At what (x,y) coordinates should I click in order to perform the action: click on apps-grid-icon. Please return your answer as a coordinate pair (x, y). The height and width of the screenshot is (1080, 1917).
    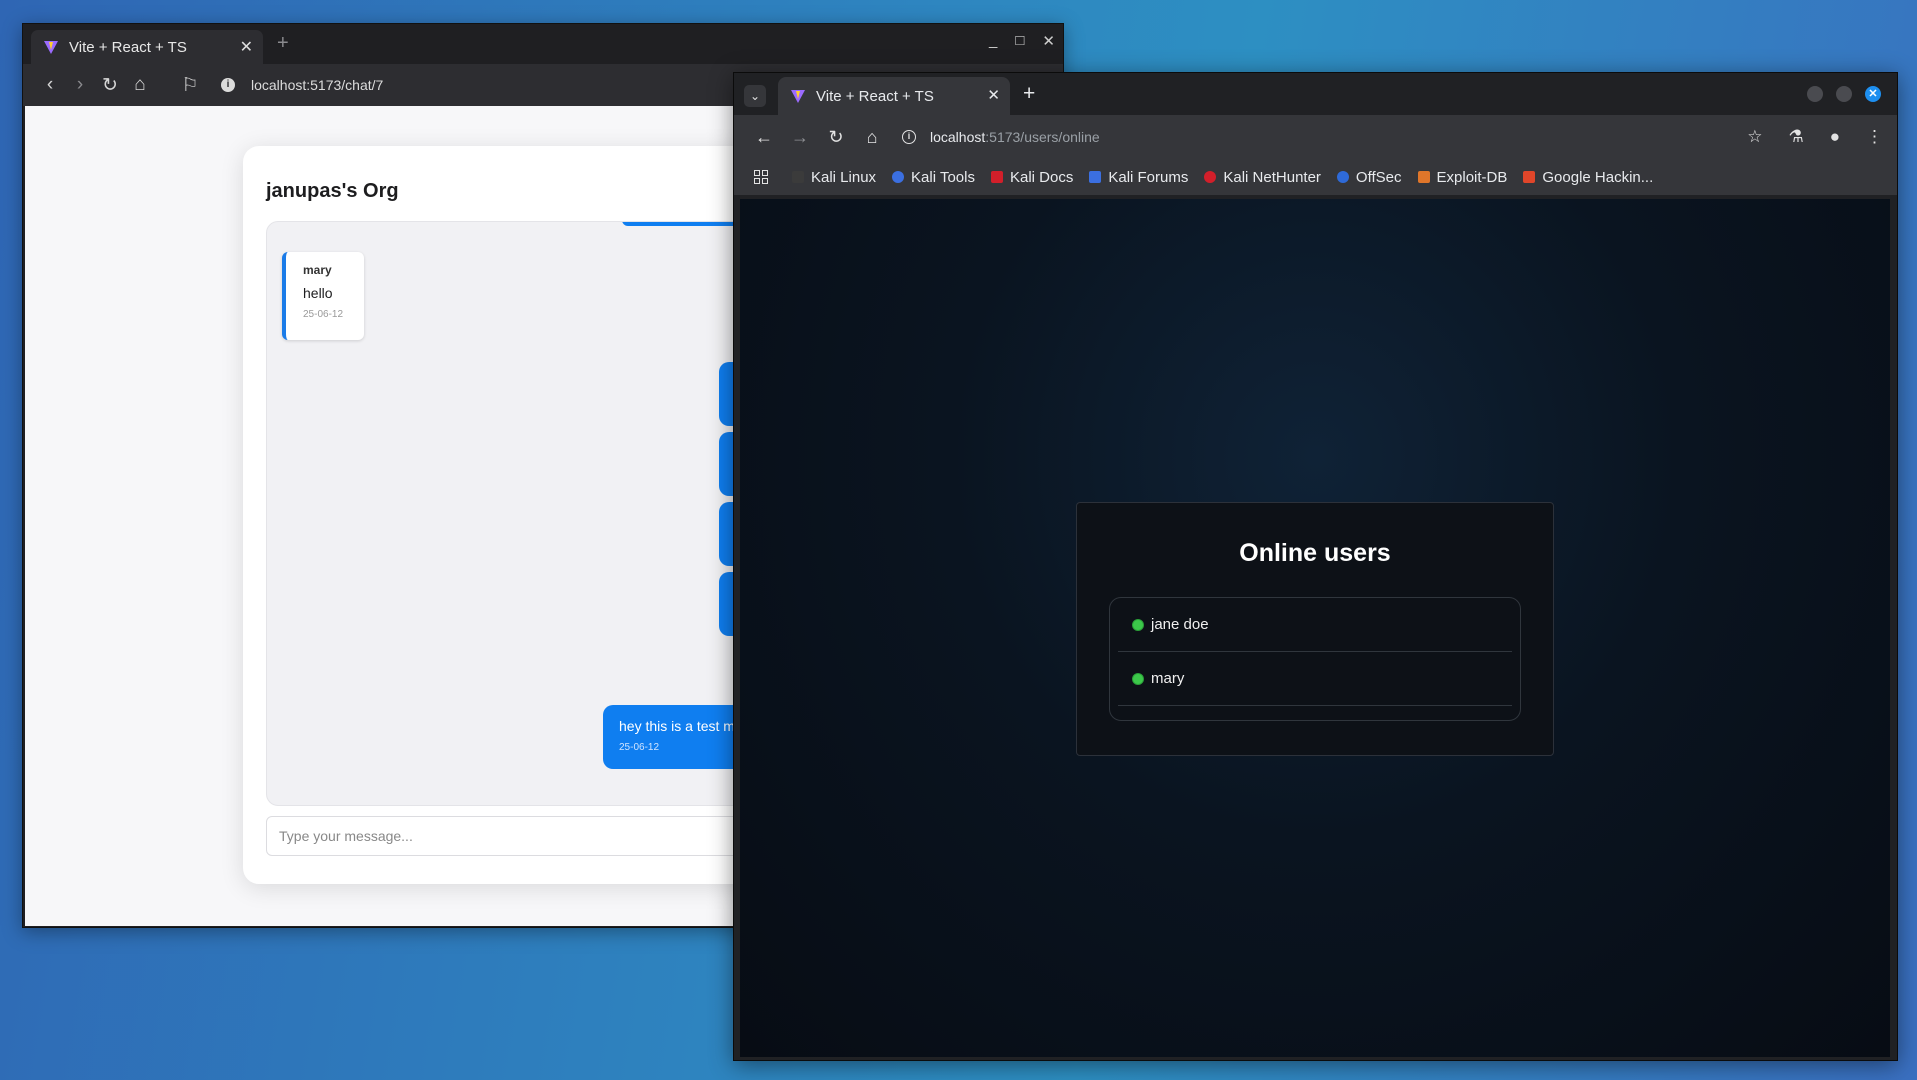
    Looking at the image, I should click on (761, 177).